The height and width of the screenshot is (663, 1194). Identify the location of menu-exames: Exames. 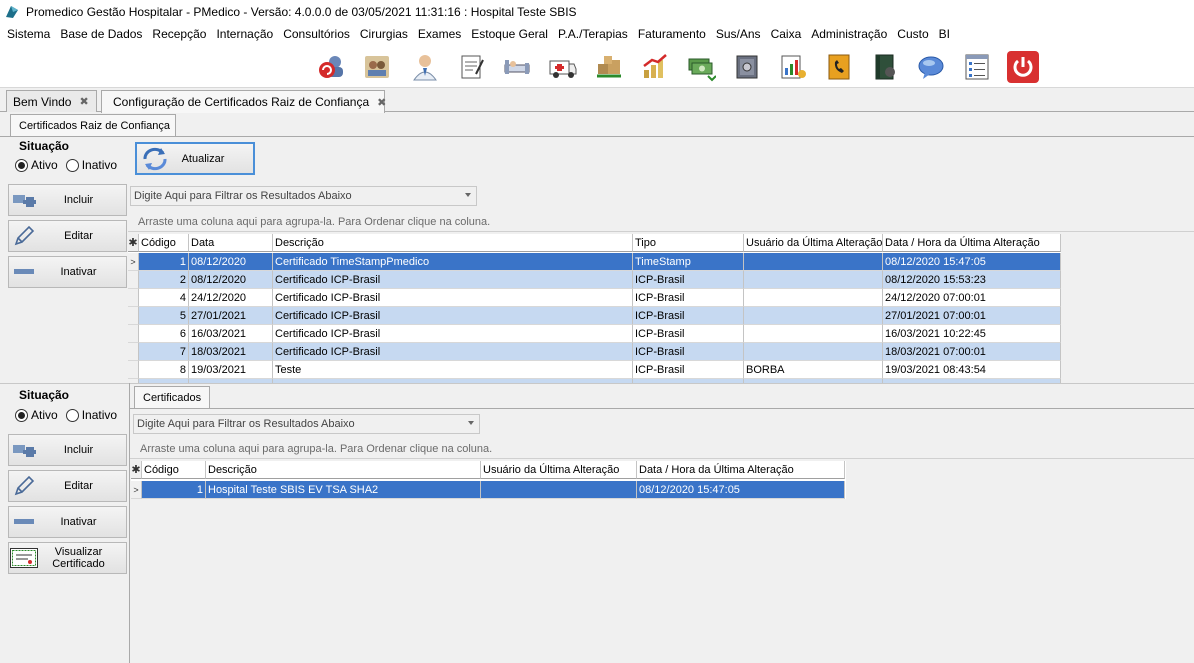
(439, 34).